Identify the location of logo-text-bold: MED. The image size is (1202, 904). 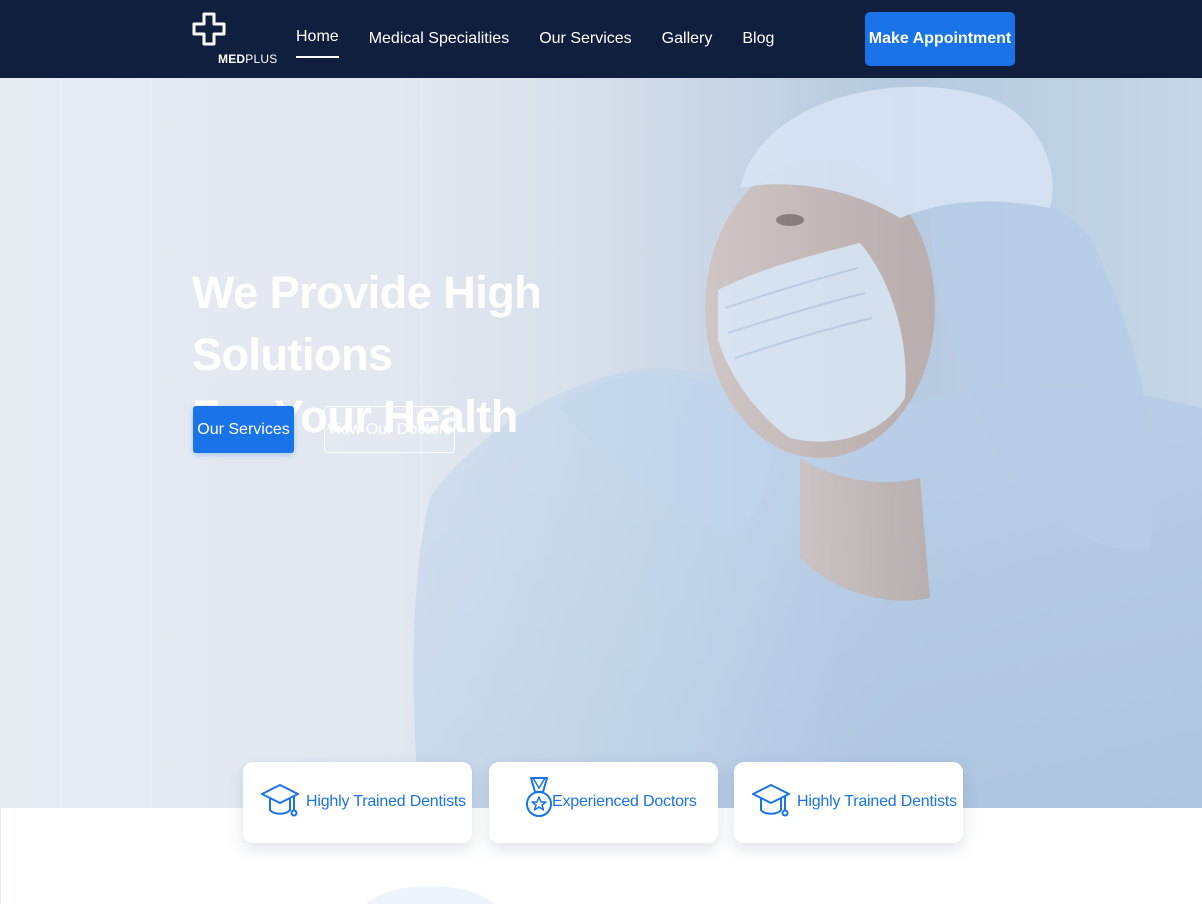
(232, 59).